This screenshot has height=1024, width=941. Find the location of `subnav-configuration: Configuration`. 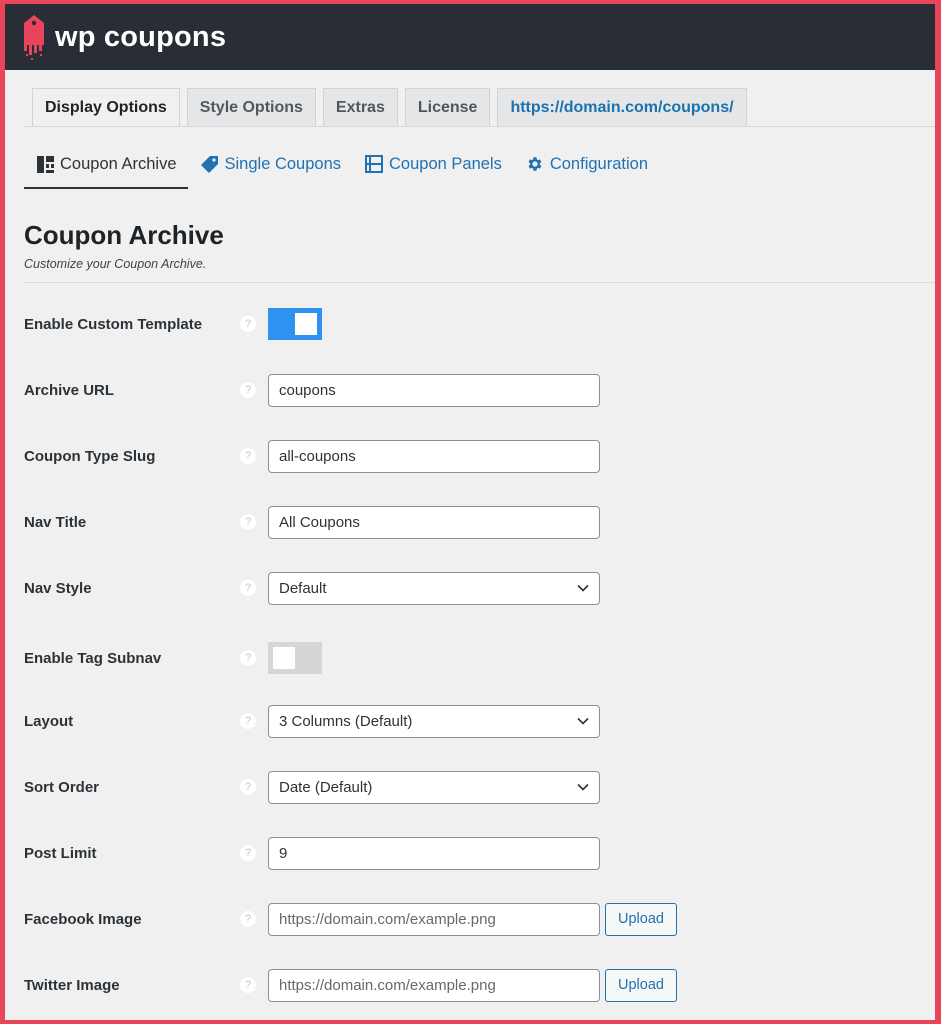

subnav-configuration: Configuration is located at coordinates (587, 164).